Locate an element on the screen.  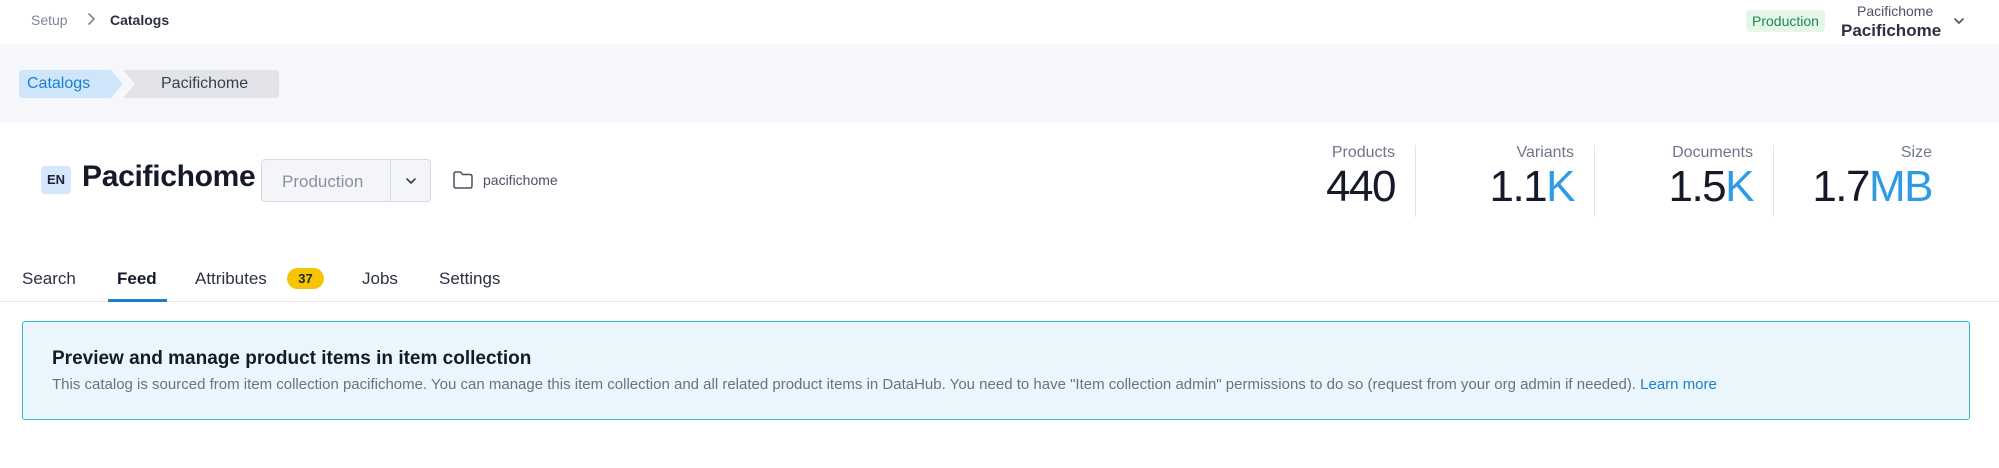
stat-label: Documents is located at coordinates (1712, 152).